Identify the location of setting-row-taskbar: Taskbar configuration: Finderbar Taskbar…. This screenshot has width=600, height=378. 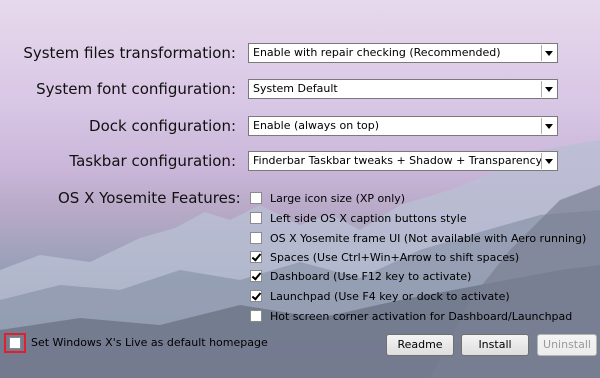
(300, 161).